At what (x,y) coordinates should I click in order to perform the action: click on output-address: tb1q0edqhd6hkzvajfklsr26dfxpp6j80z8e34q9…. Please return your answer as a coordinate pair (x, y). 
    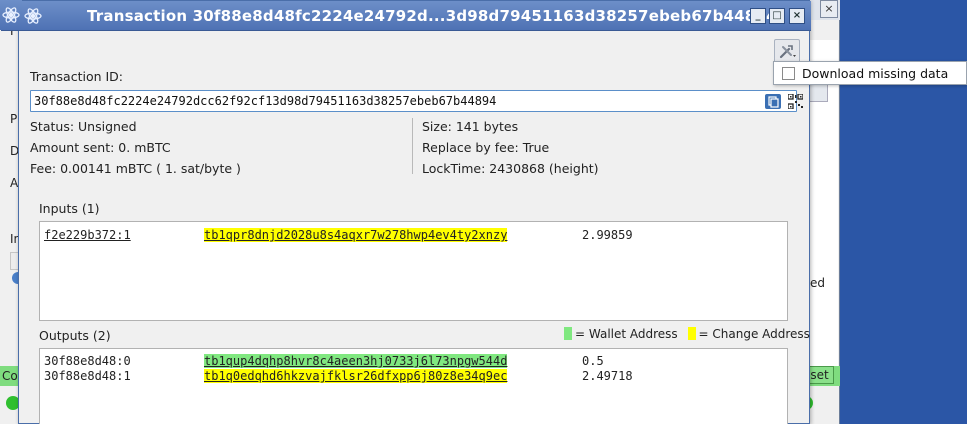
    Looking at the image, I should click on (356, 376).